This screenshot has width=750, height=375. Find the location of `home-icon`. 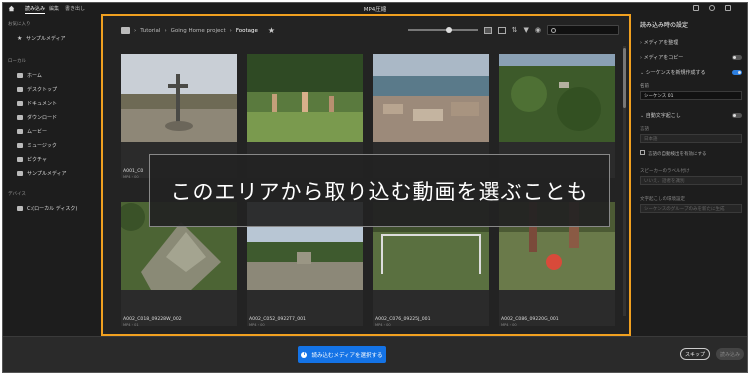

home-icon is located at coordinates (20, 75).